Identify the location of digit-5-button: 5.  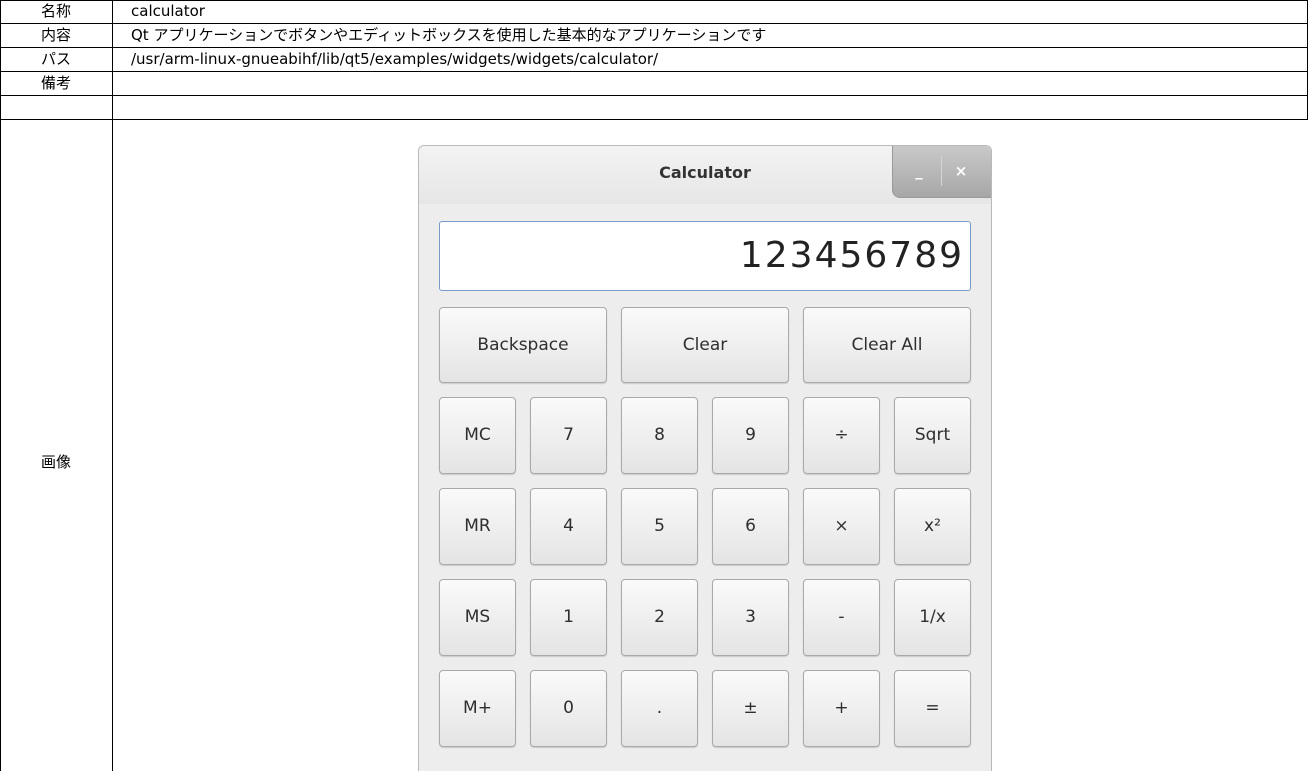
(659, 526).